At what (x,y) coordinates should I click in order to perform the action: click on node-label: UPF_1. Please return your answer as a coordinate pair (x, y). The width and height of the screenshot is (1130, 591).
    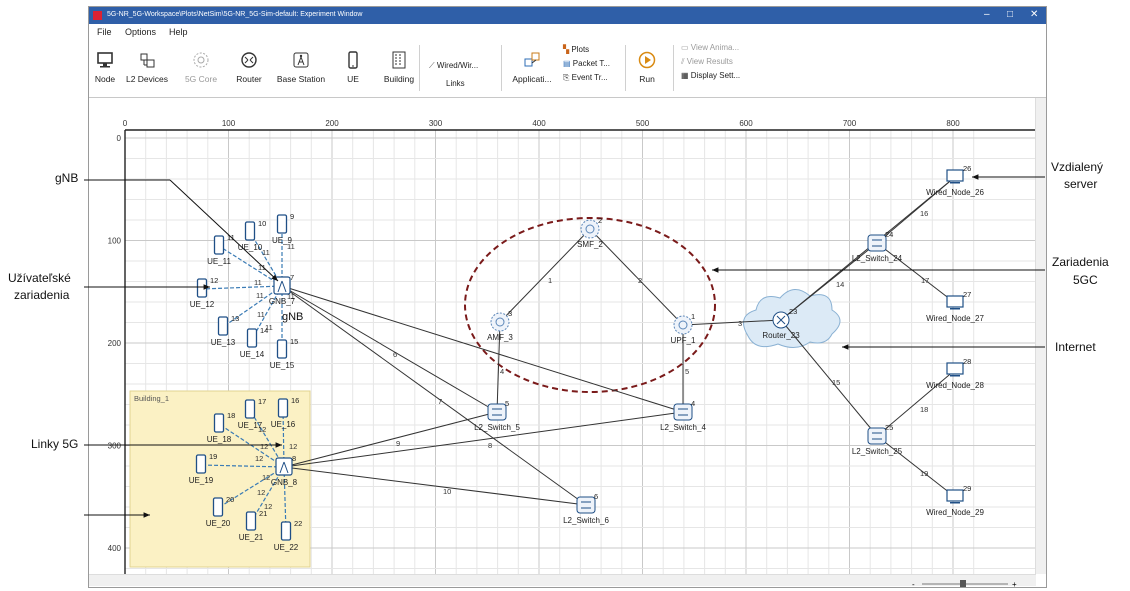
    Looking at the image, I should click on (683, 340).